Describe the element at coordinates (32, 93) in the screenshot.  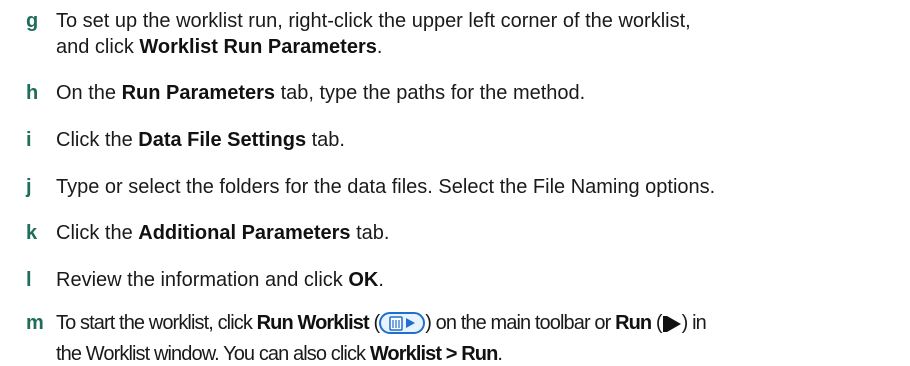
I see `step-letter: h` at that location.